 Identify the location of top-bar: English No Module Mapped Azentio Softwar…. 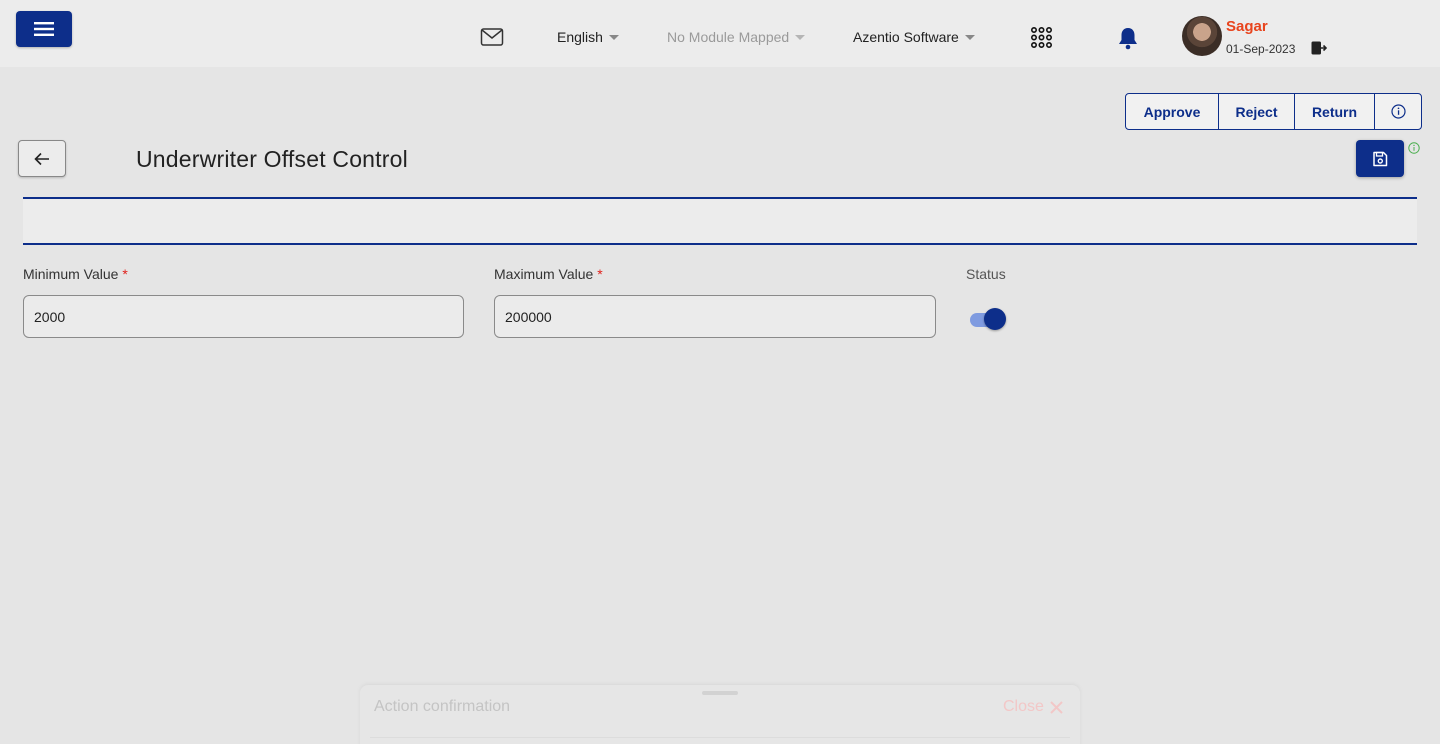
(720, 33).